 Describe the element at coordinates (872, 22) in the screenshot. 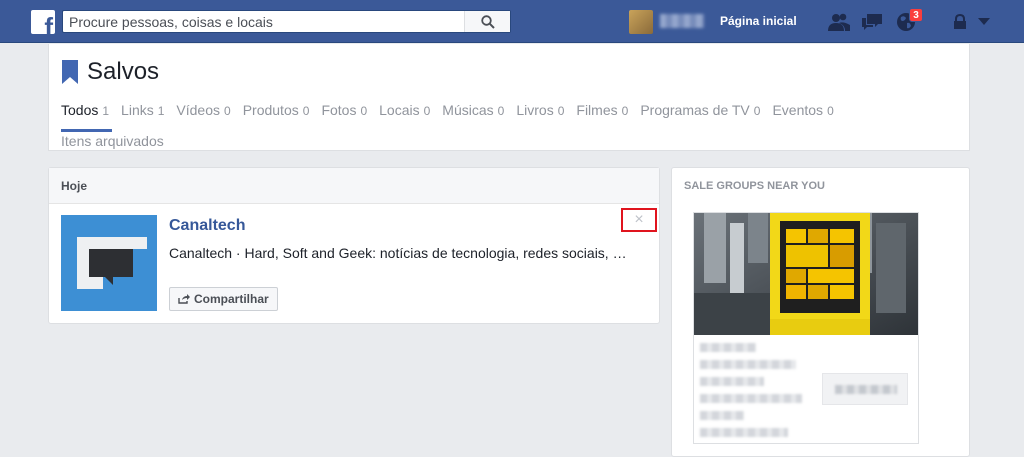

I see `messages-icon` at that location.